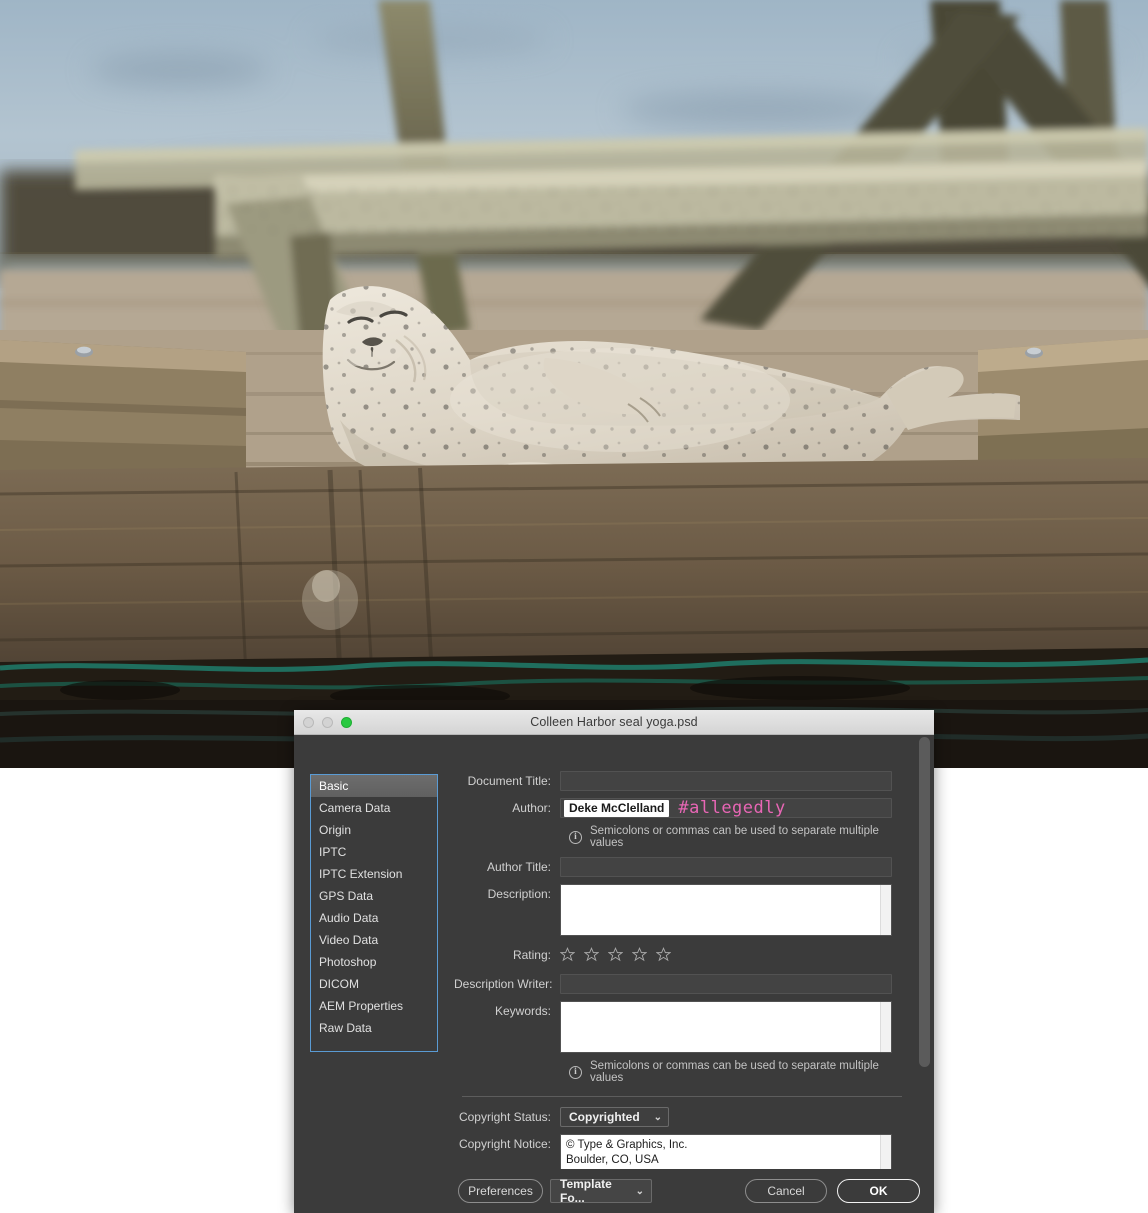 The width and height of the screenshot is (1148, 1213). I want to click on description-writer-label: Description Writer:, so click(503, 984).